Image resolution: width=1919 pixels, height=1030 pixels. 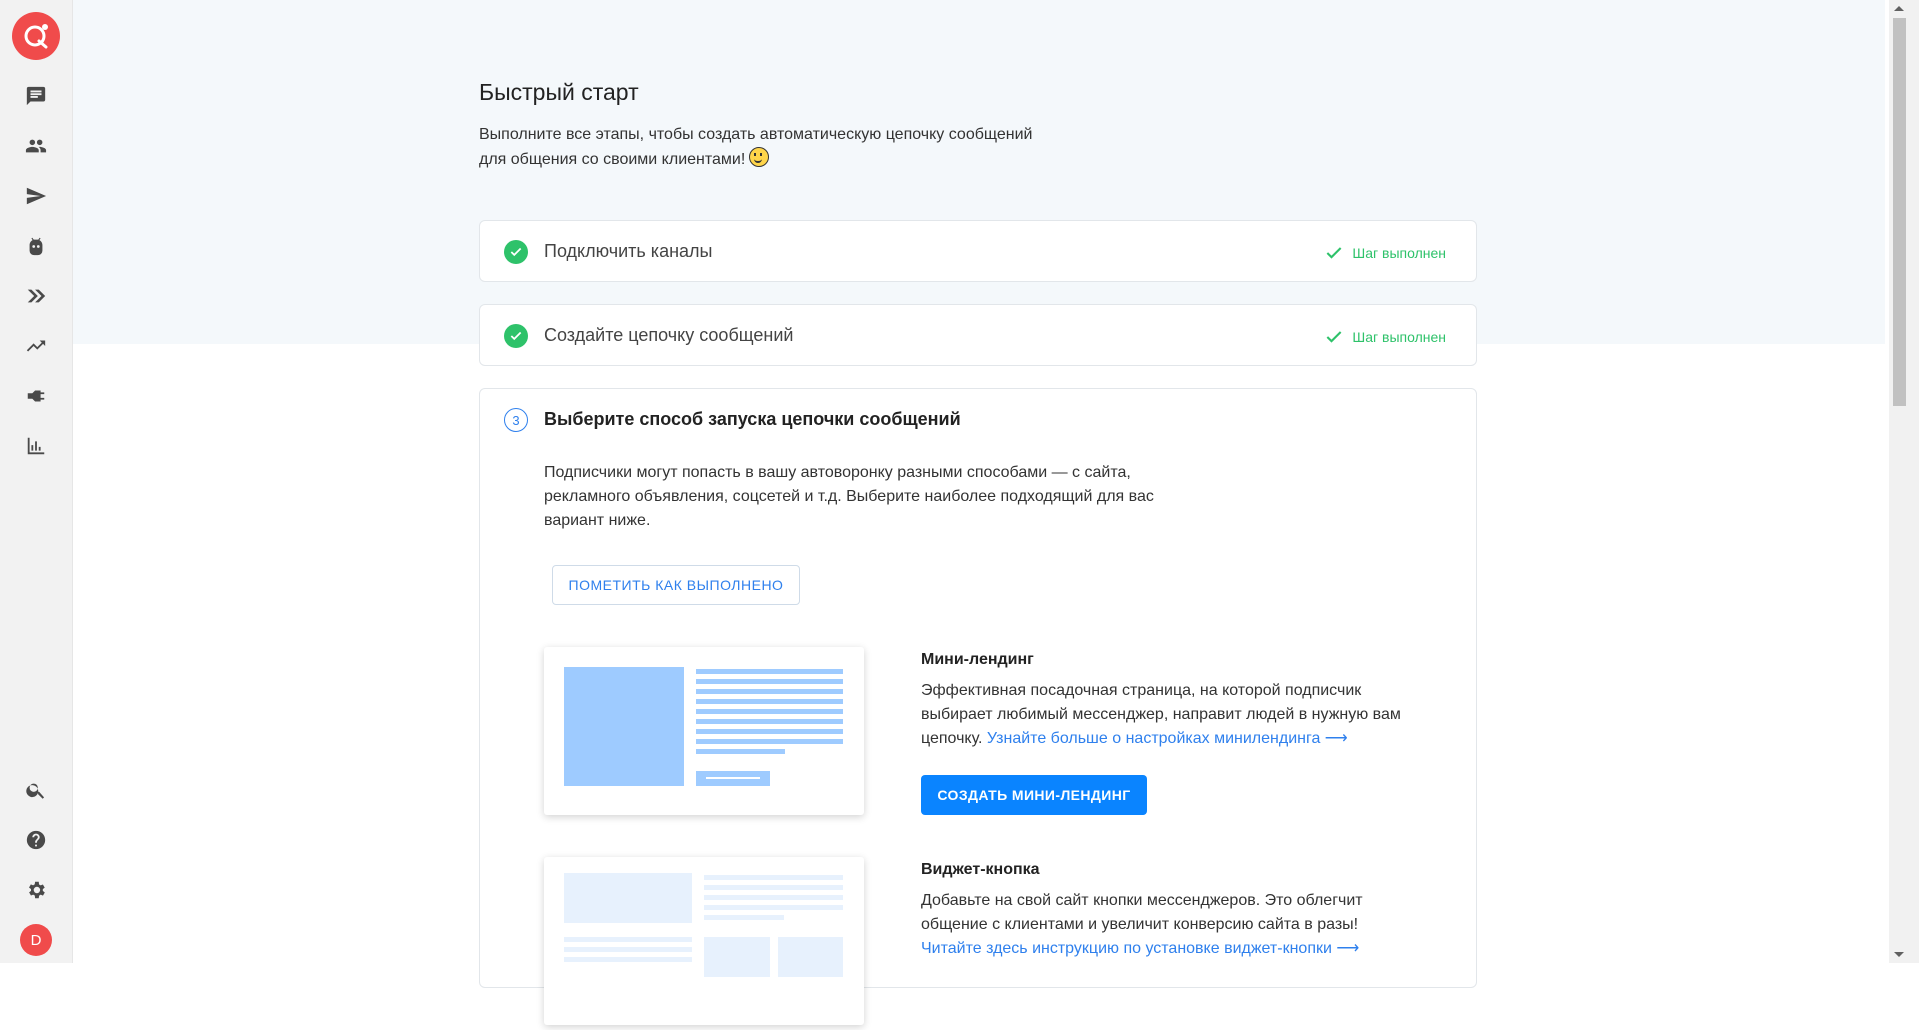 What do you see at coordinates (36, 446) in the screenshot?
I see `analytics-icon` at bounding box center [36, 446].